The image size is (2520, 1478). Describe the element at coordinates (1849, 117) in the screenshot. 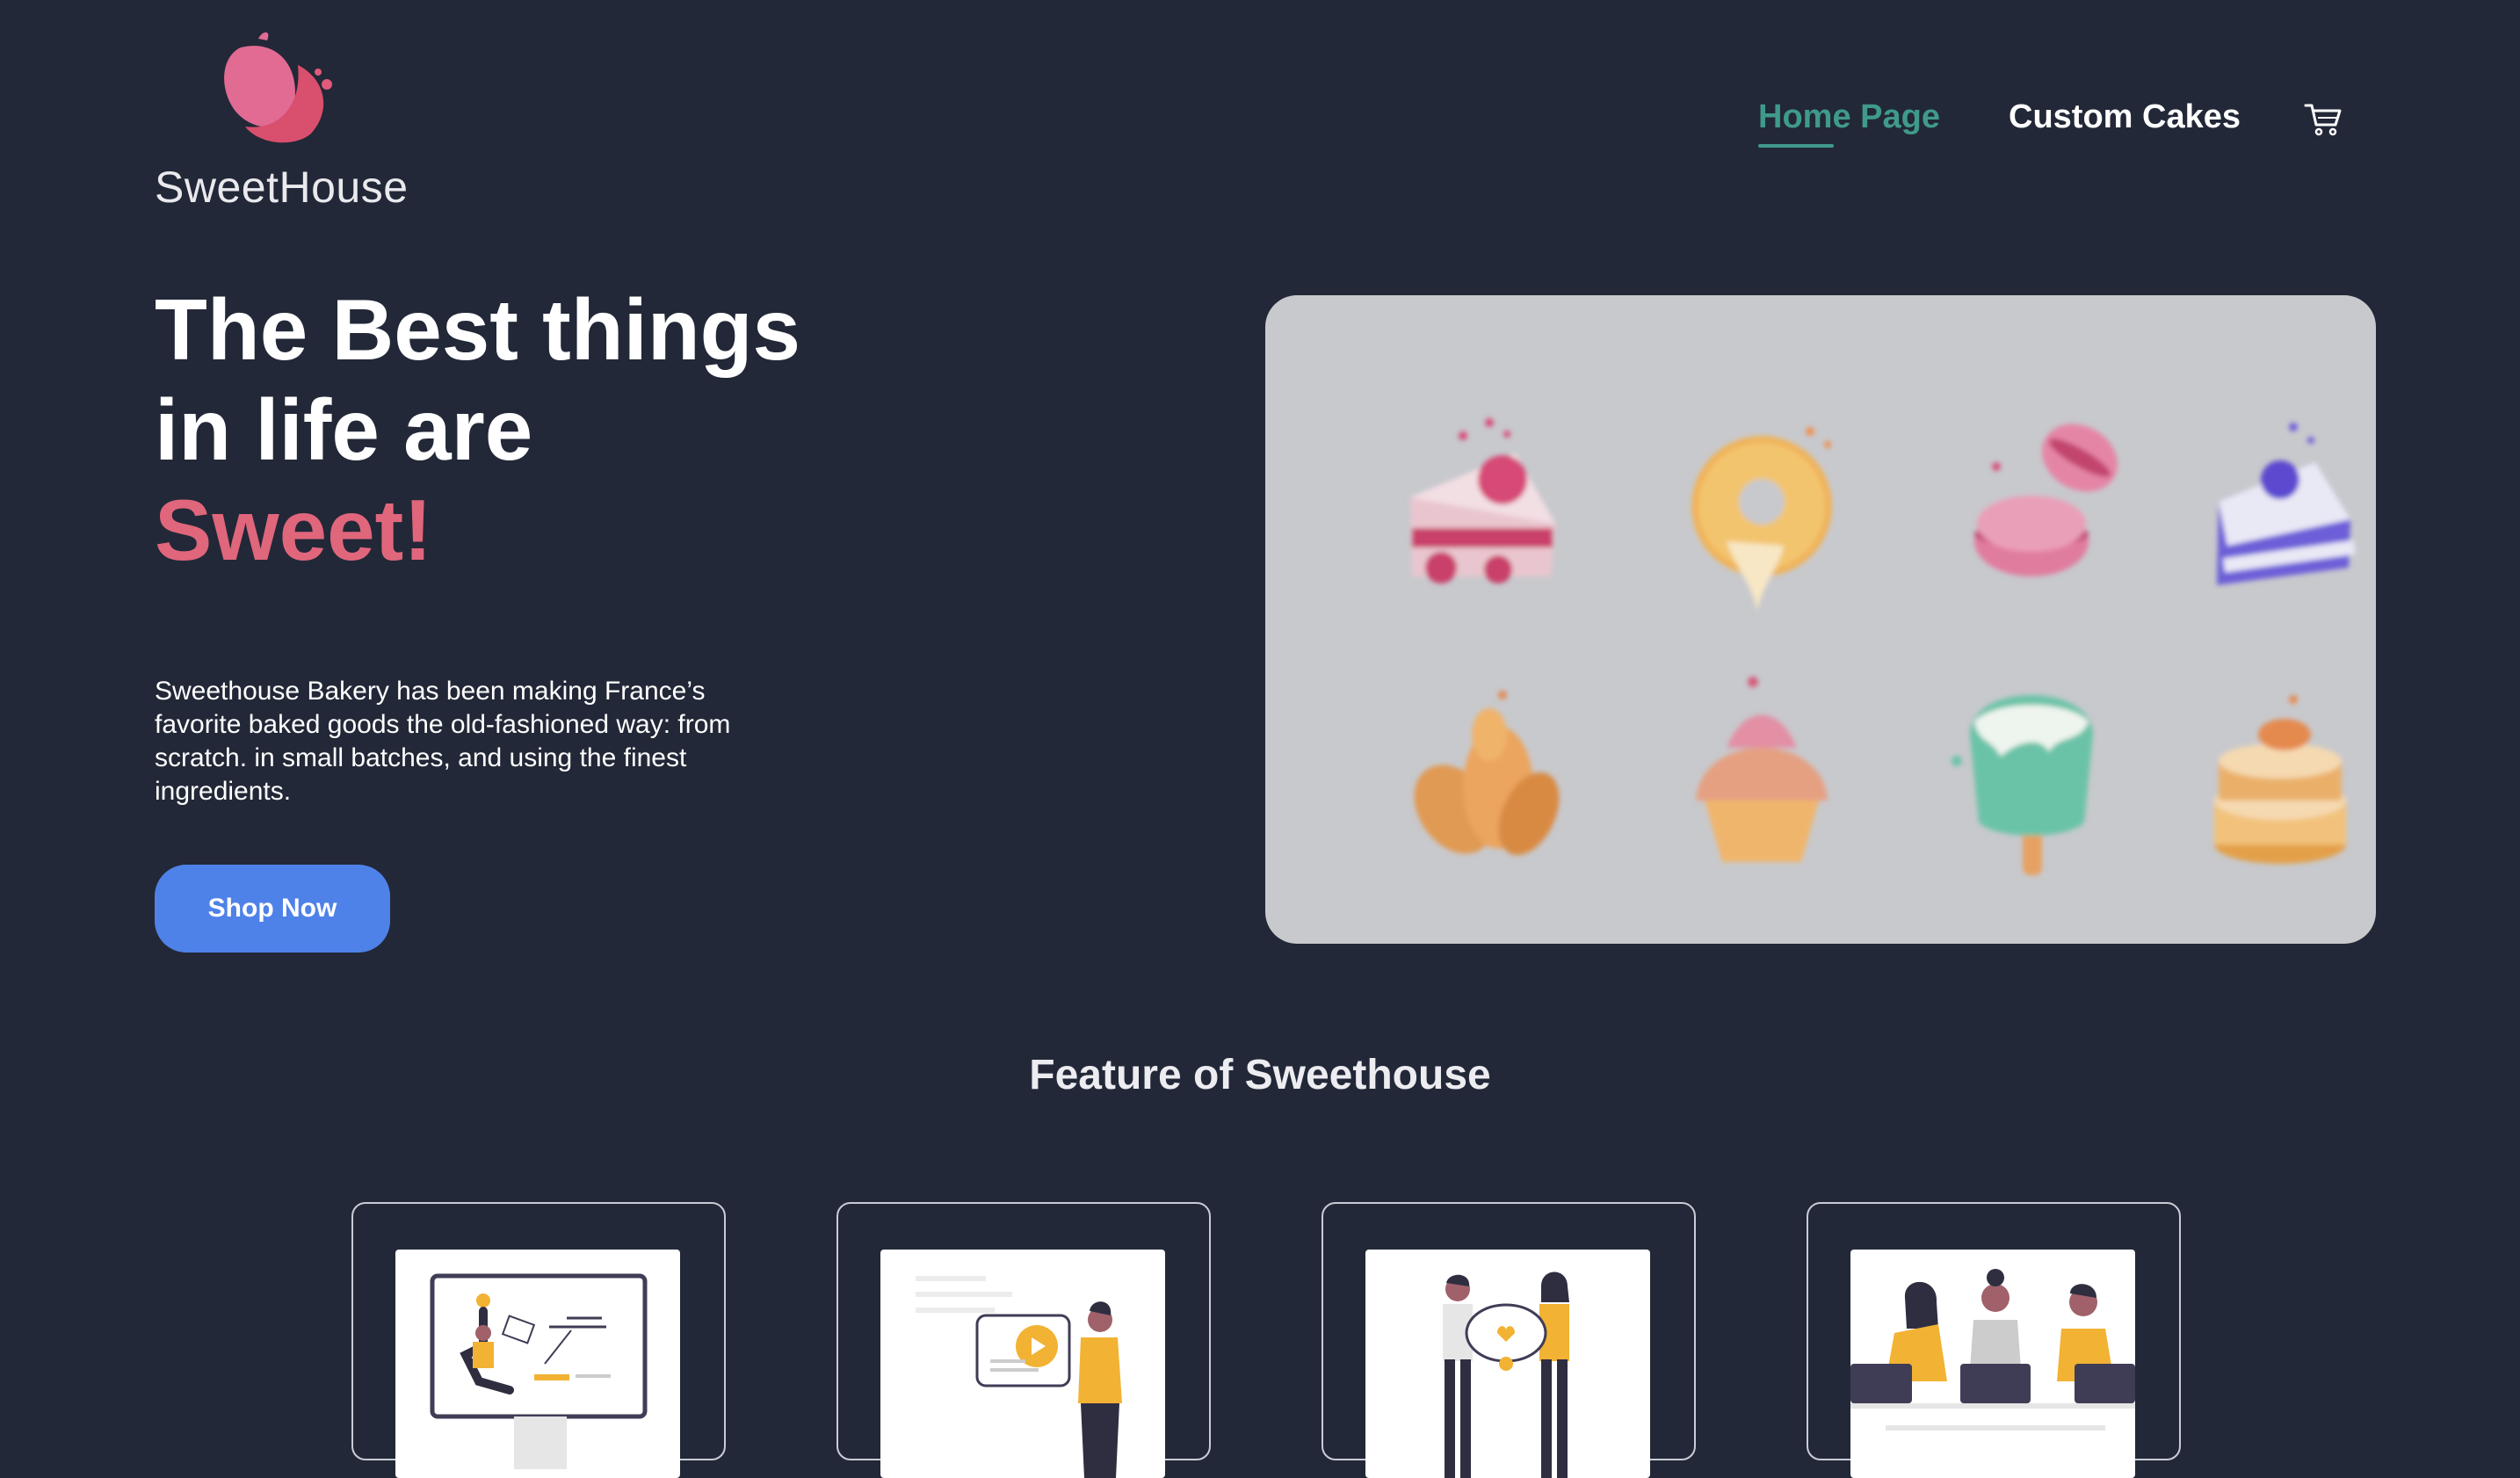

I see `nav-home-link: Home Page` at that location.